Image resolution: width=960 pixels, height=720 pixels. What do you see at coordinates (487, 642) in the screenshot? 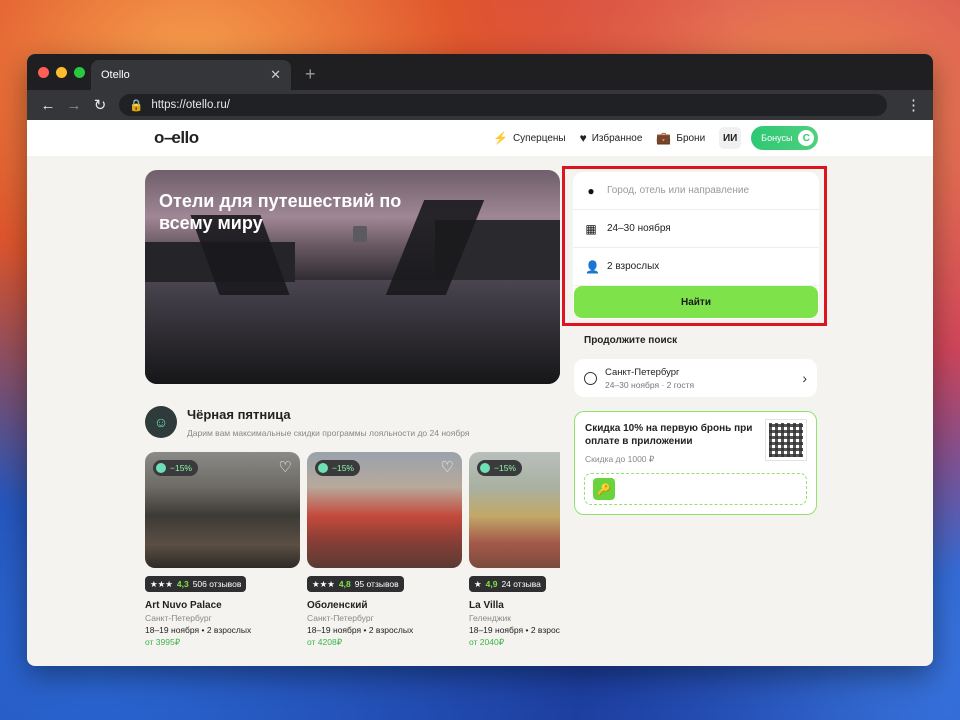
I see `hotel-price: от 2040₽` at bounding box center [487, 642].